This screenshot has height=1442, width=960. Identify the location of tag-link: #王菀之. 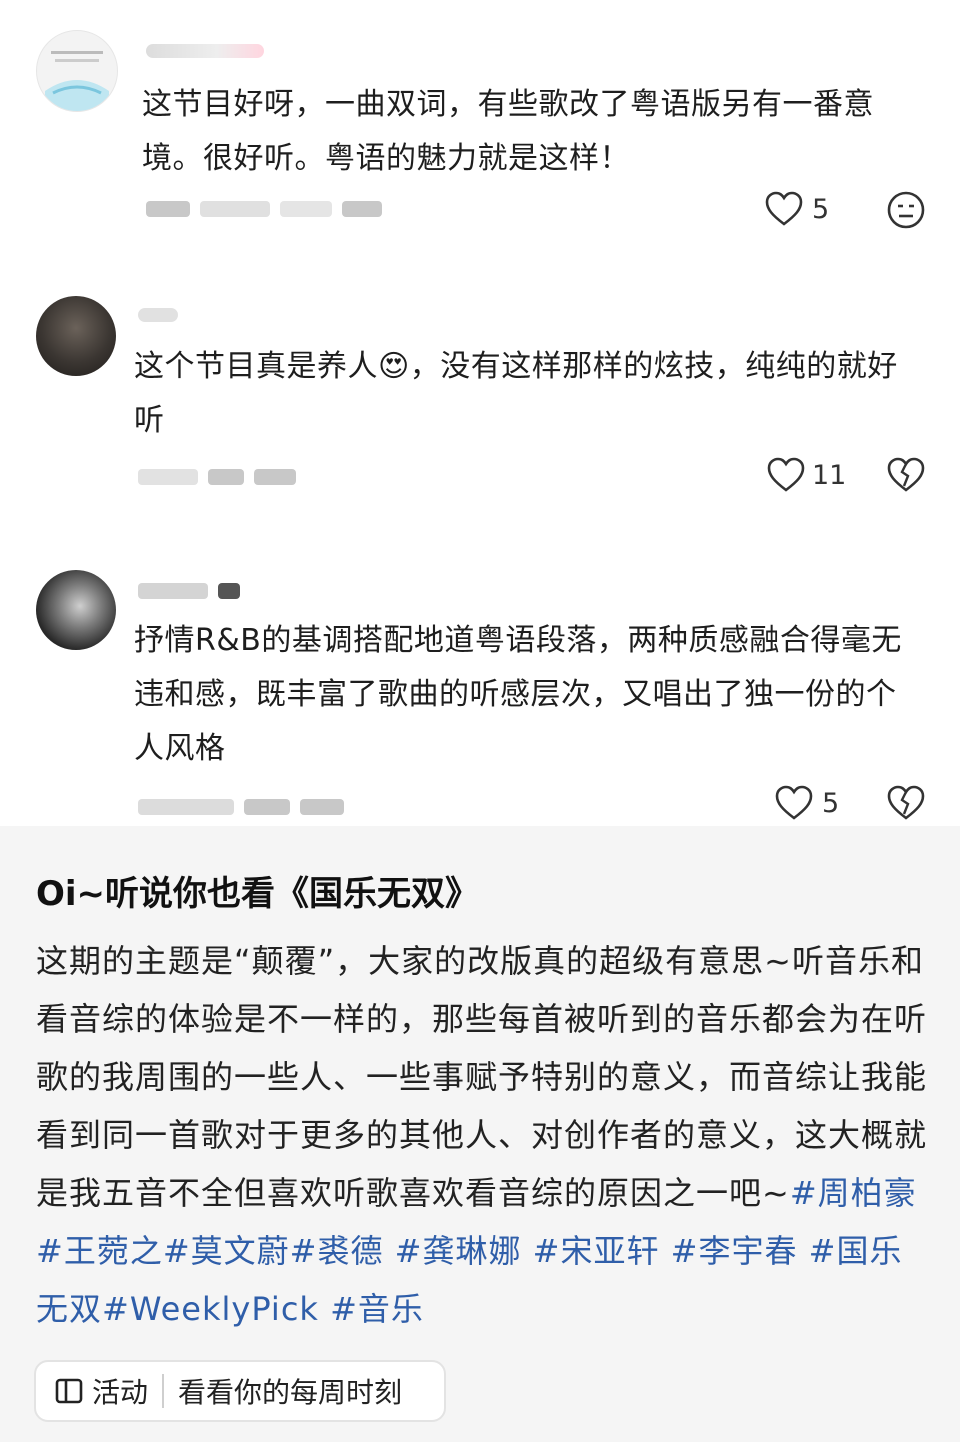
(99, 1251).